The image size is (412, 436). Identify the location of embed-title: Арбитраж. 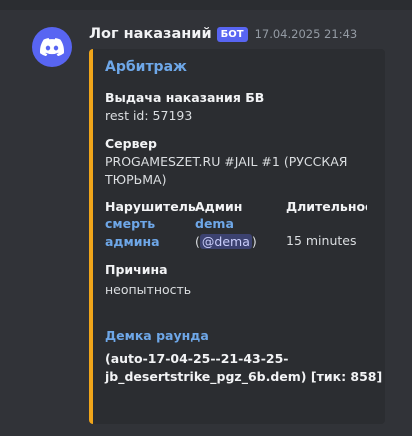
(146, 67).